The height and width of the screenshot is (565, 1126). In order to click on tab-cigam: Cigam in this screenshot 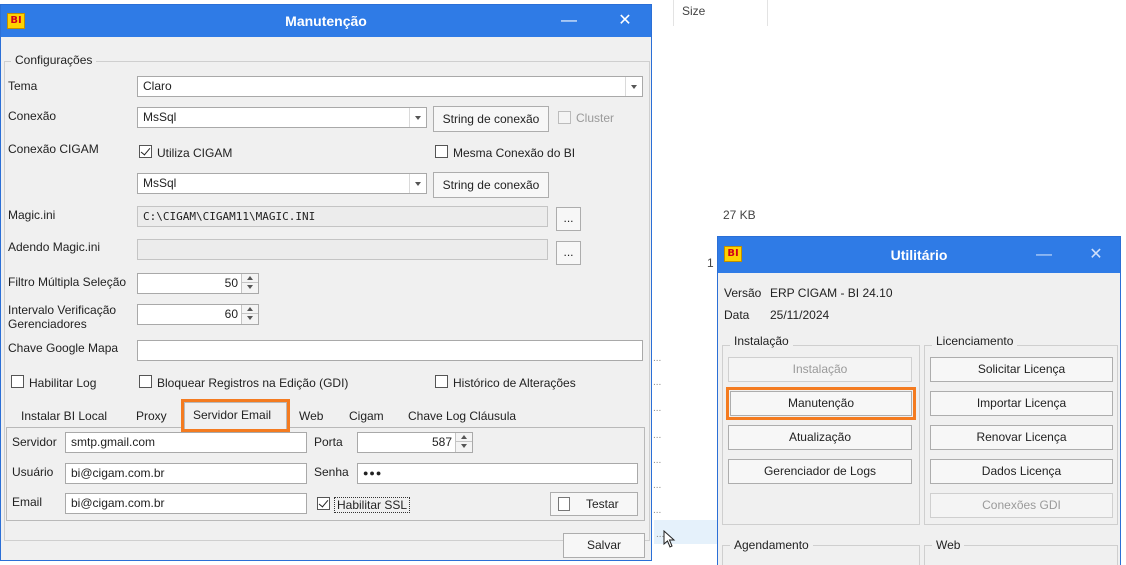, I will do `click(366, 416)`.